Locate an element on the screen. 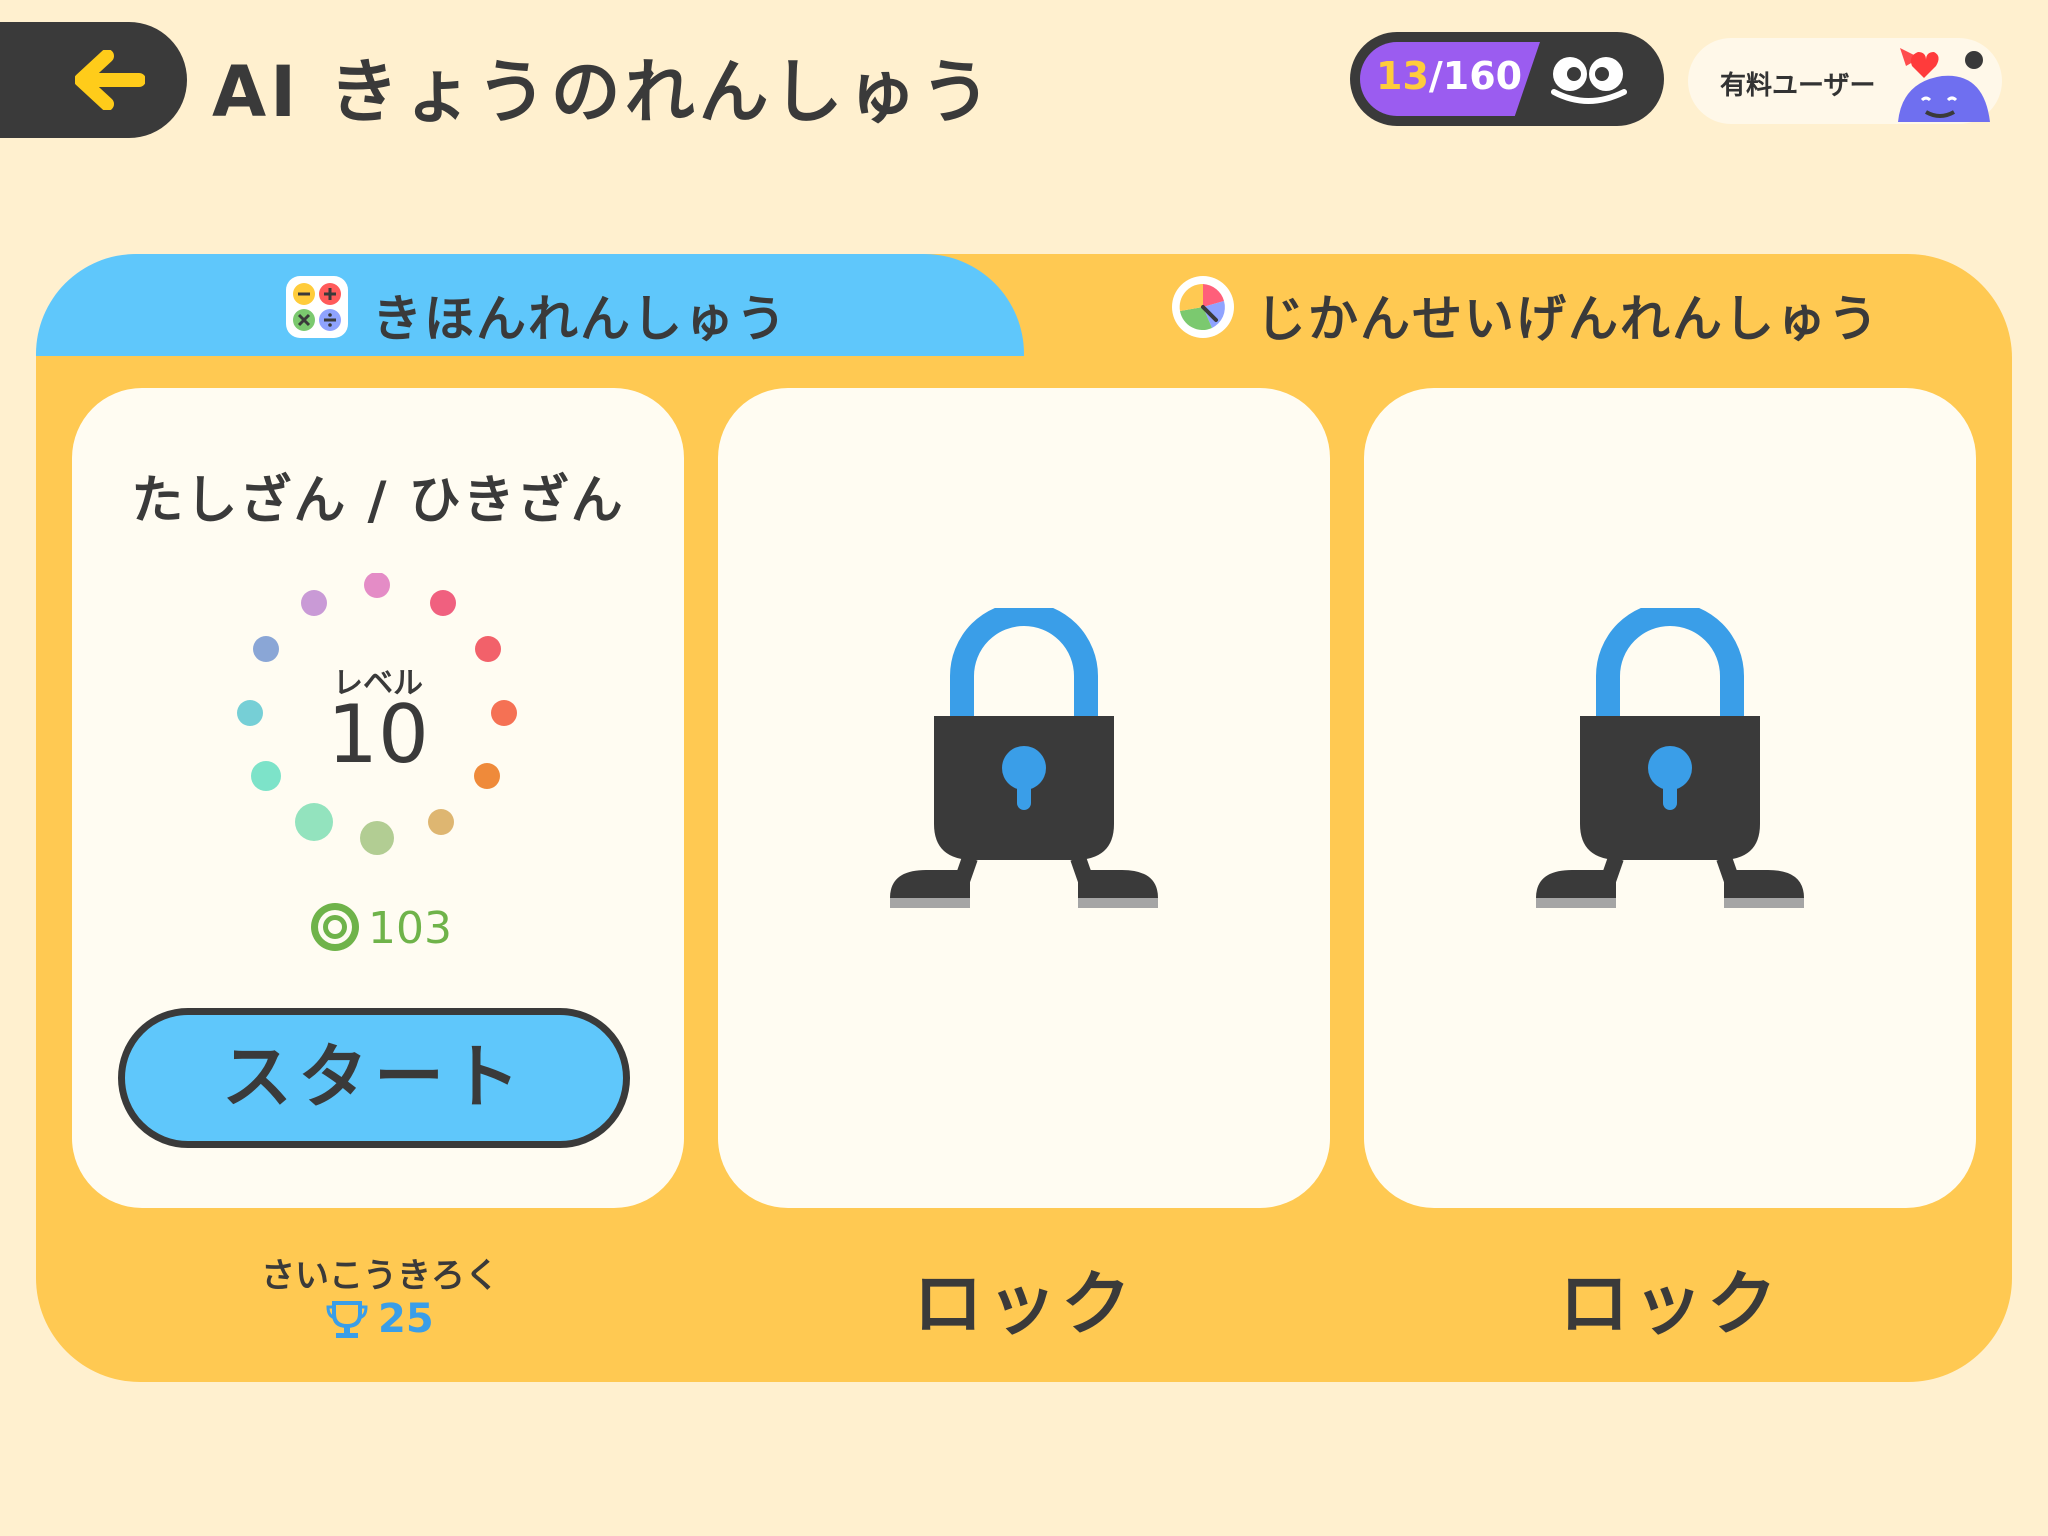 Image resolution: width=2048 pixels, height=1536 pixels. back-button is located at coordinates (93, 80).